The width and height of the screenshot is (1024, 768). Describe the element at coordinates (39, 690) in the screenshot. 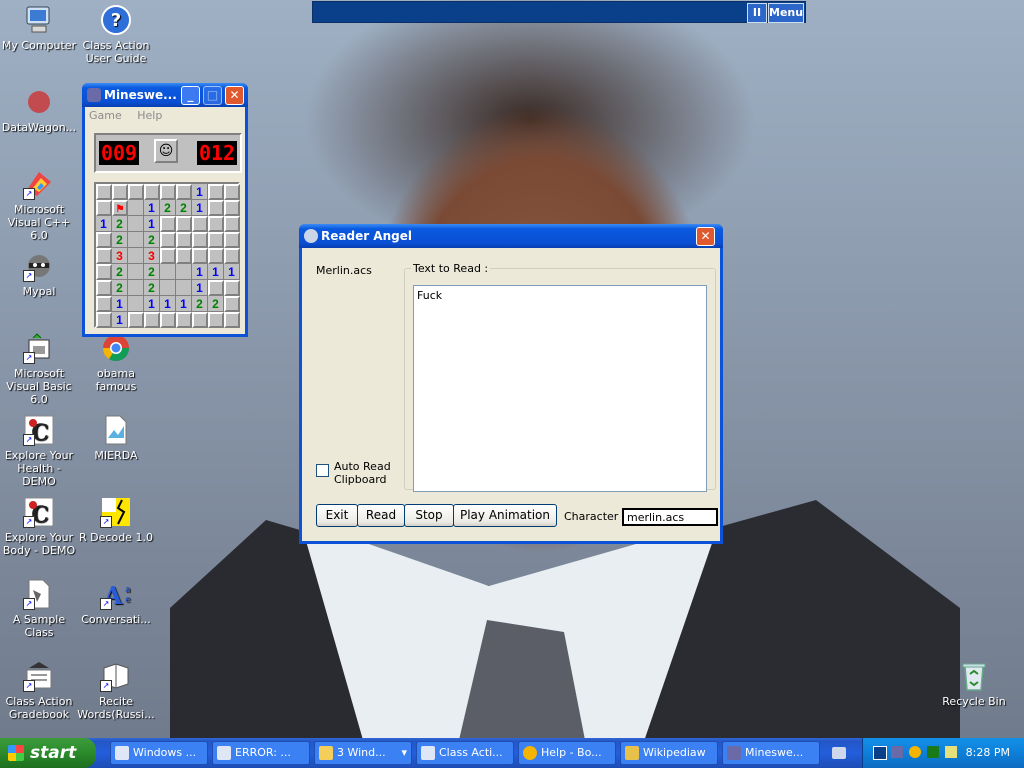

I see `desktop-icon-gradebook: ↗ Class Action Gradebook` at that location.